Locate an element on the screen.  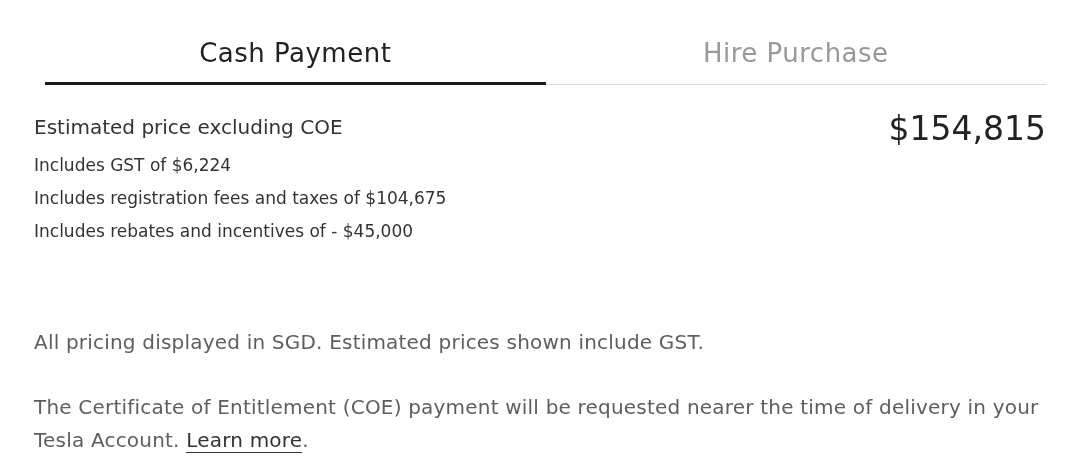
payment-tab: Cash Payment is located at coordinates (295, 57).